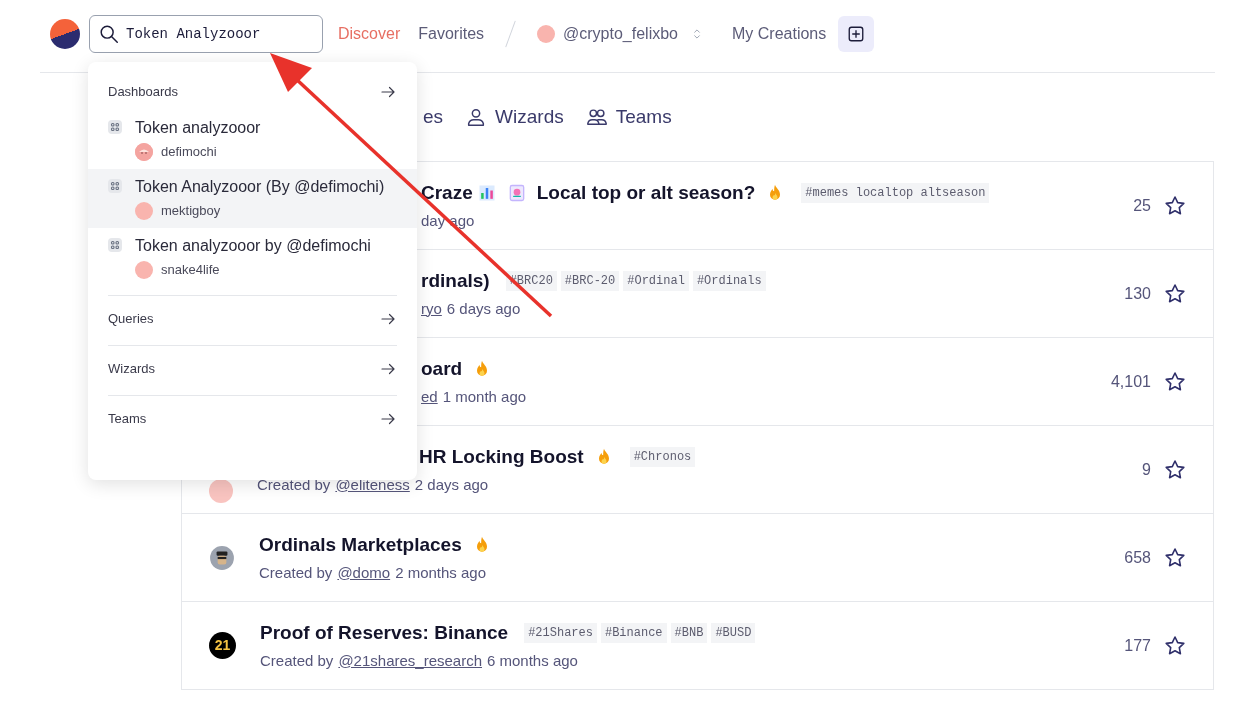  I want to click on plus-icon, so click(856, 34).